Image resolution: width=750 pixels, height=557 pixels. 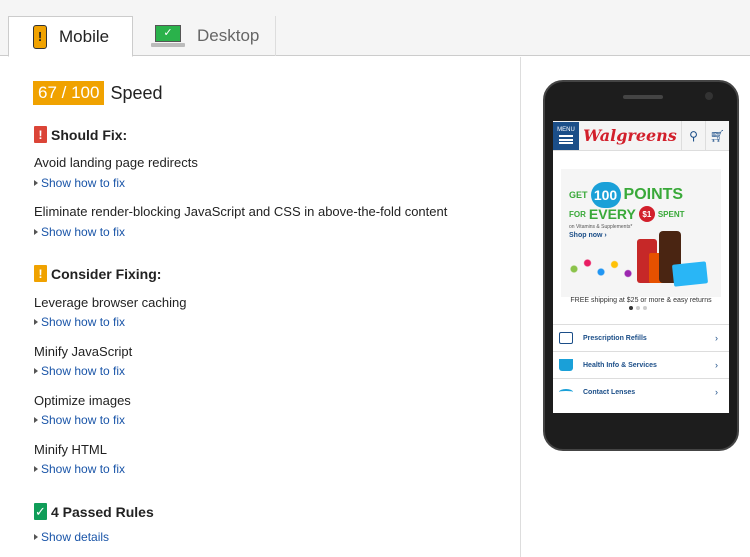 I want to click on rule-title: Avoid landing page redirects, so click(x=116, y=162).